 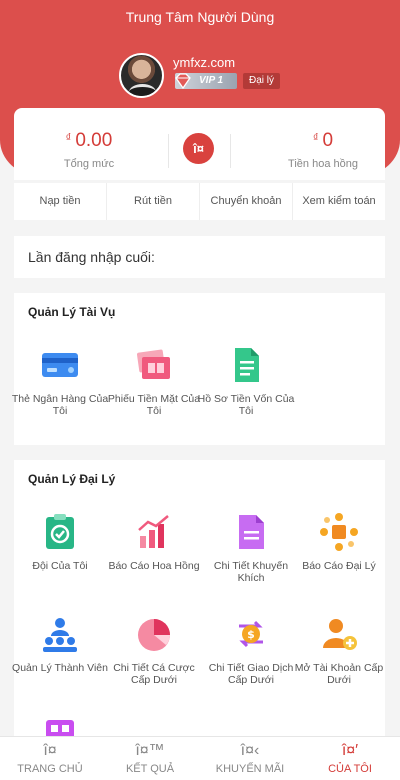 I want to click on grid-item-label: Chi Tiết Giao Dịch Cấp Dưới, so click(x=251, y=674).